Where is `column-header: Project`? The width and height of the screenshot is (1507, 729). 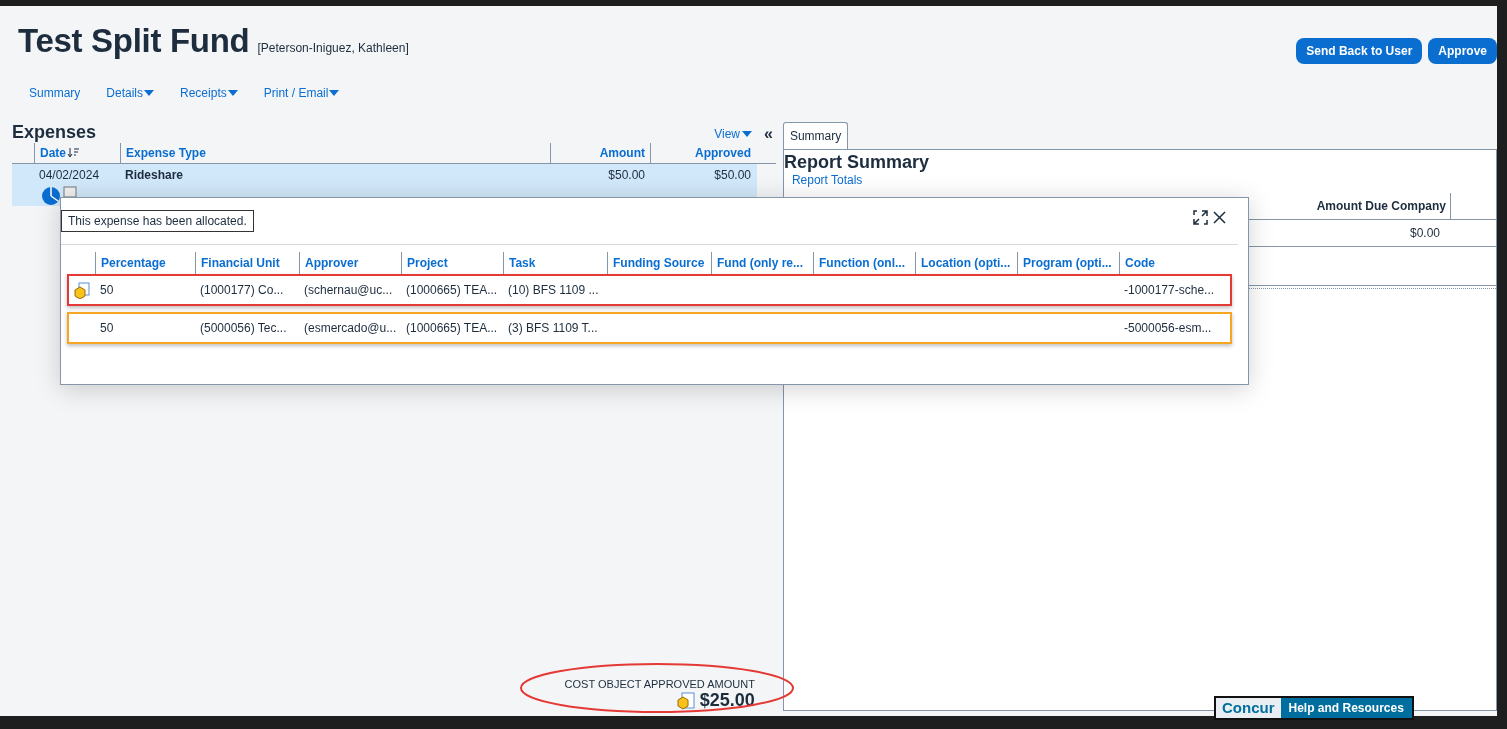
column-header: Project is located at coordinates (452, 263).